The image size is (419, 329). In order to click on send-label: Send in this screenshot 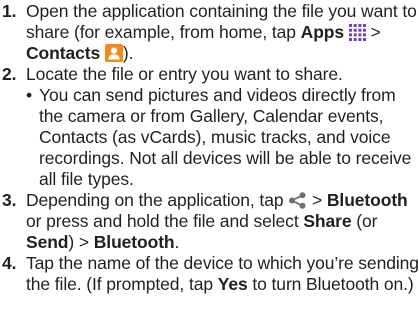, I will do `click(47, 242)`.